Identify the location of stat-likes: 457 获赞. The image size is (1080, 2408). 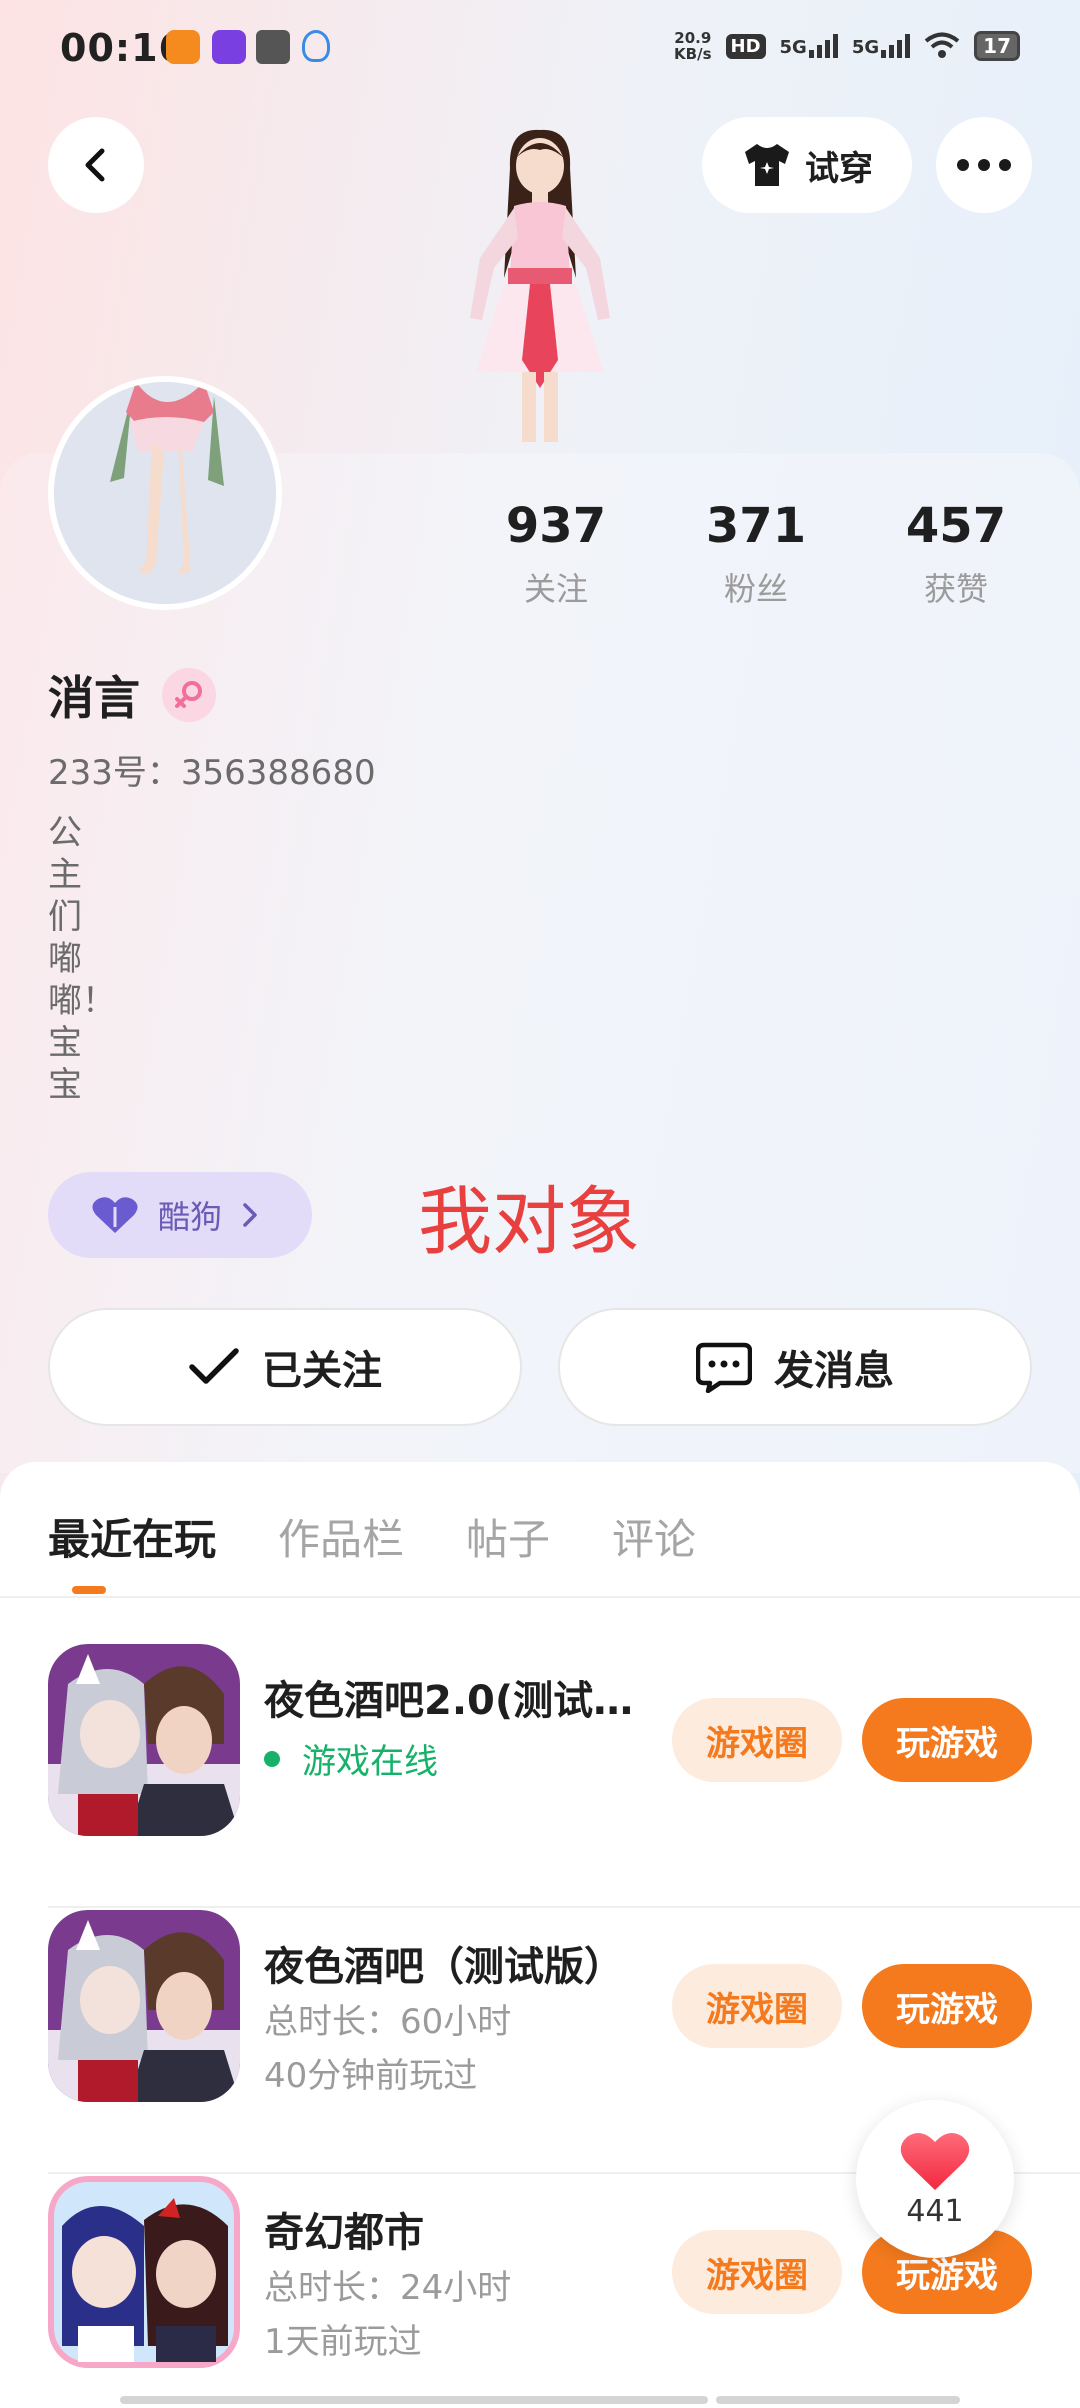
(956, 554).